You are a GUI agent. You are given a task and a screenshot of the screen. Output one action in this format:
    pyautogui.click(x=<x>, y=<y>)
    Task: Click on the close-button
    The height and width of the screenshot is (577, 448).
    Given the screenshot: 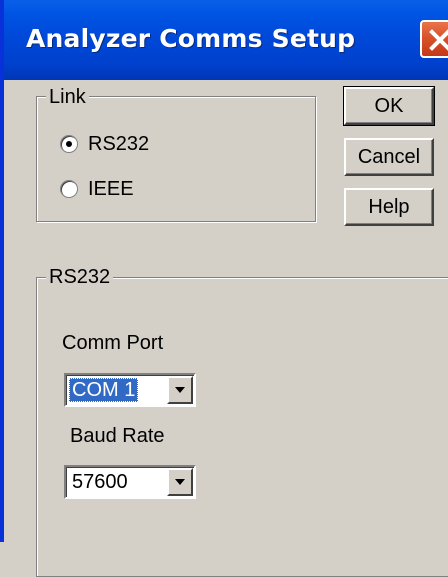 What is the action you would take?
    pyautogui.click(x=434, y=39)
    